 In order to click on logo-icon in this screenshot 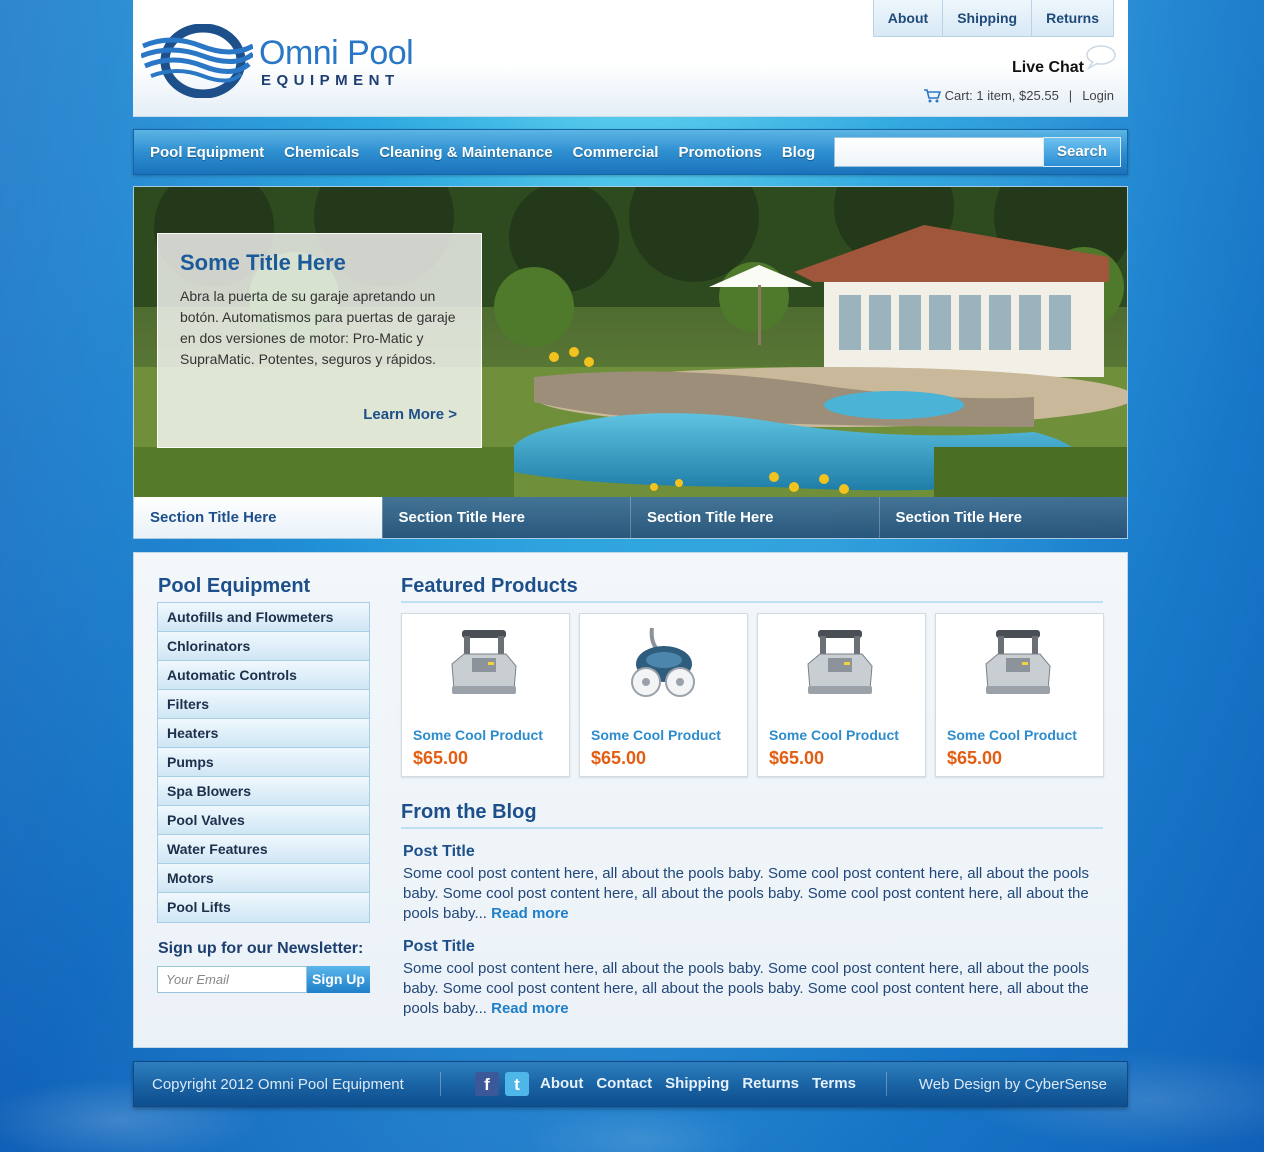, I will do `click(197, 61)`.